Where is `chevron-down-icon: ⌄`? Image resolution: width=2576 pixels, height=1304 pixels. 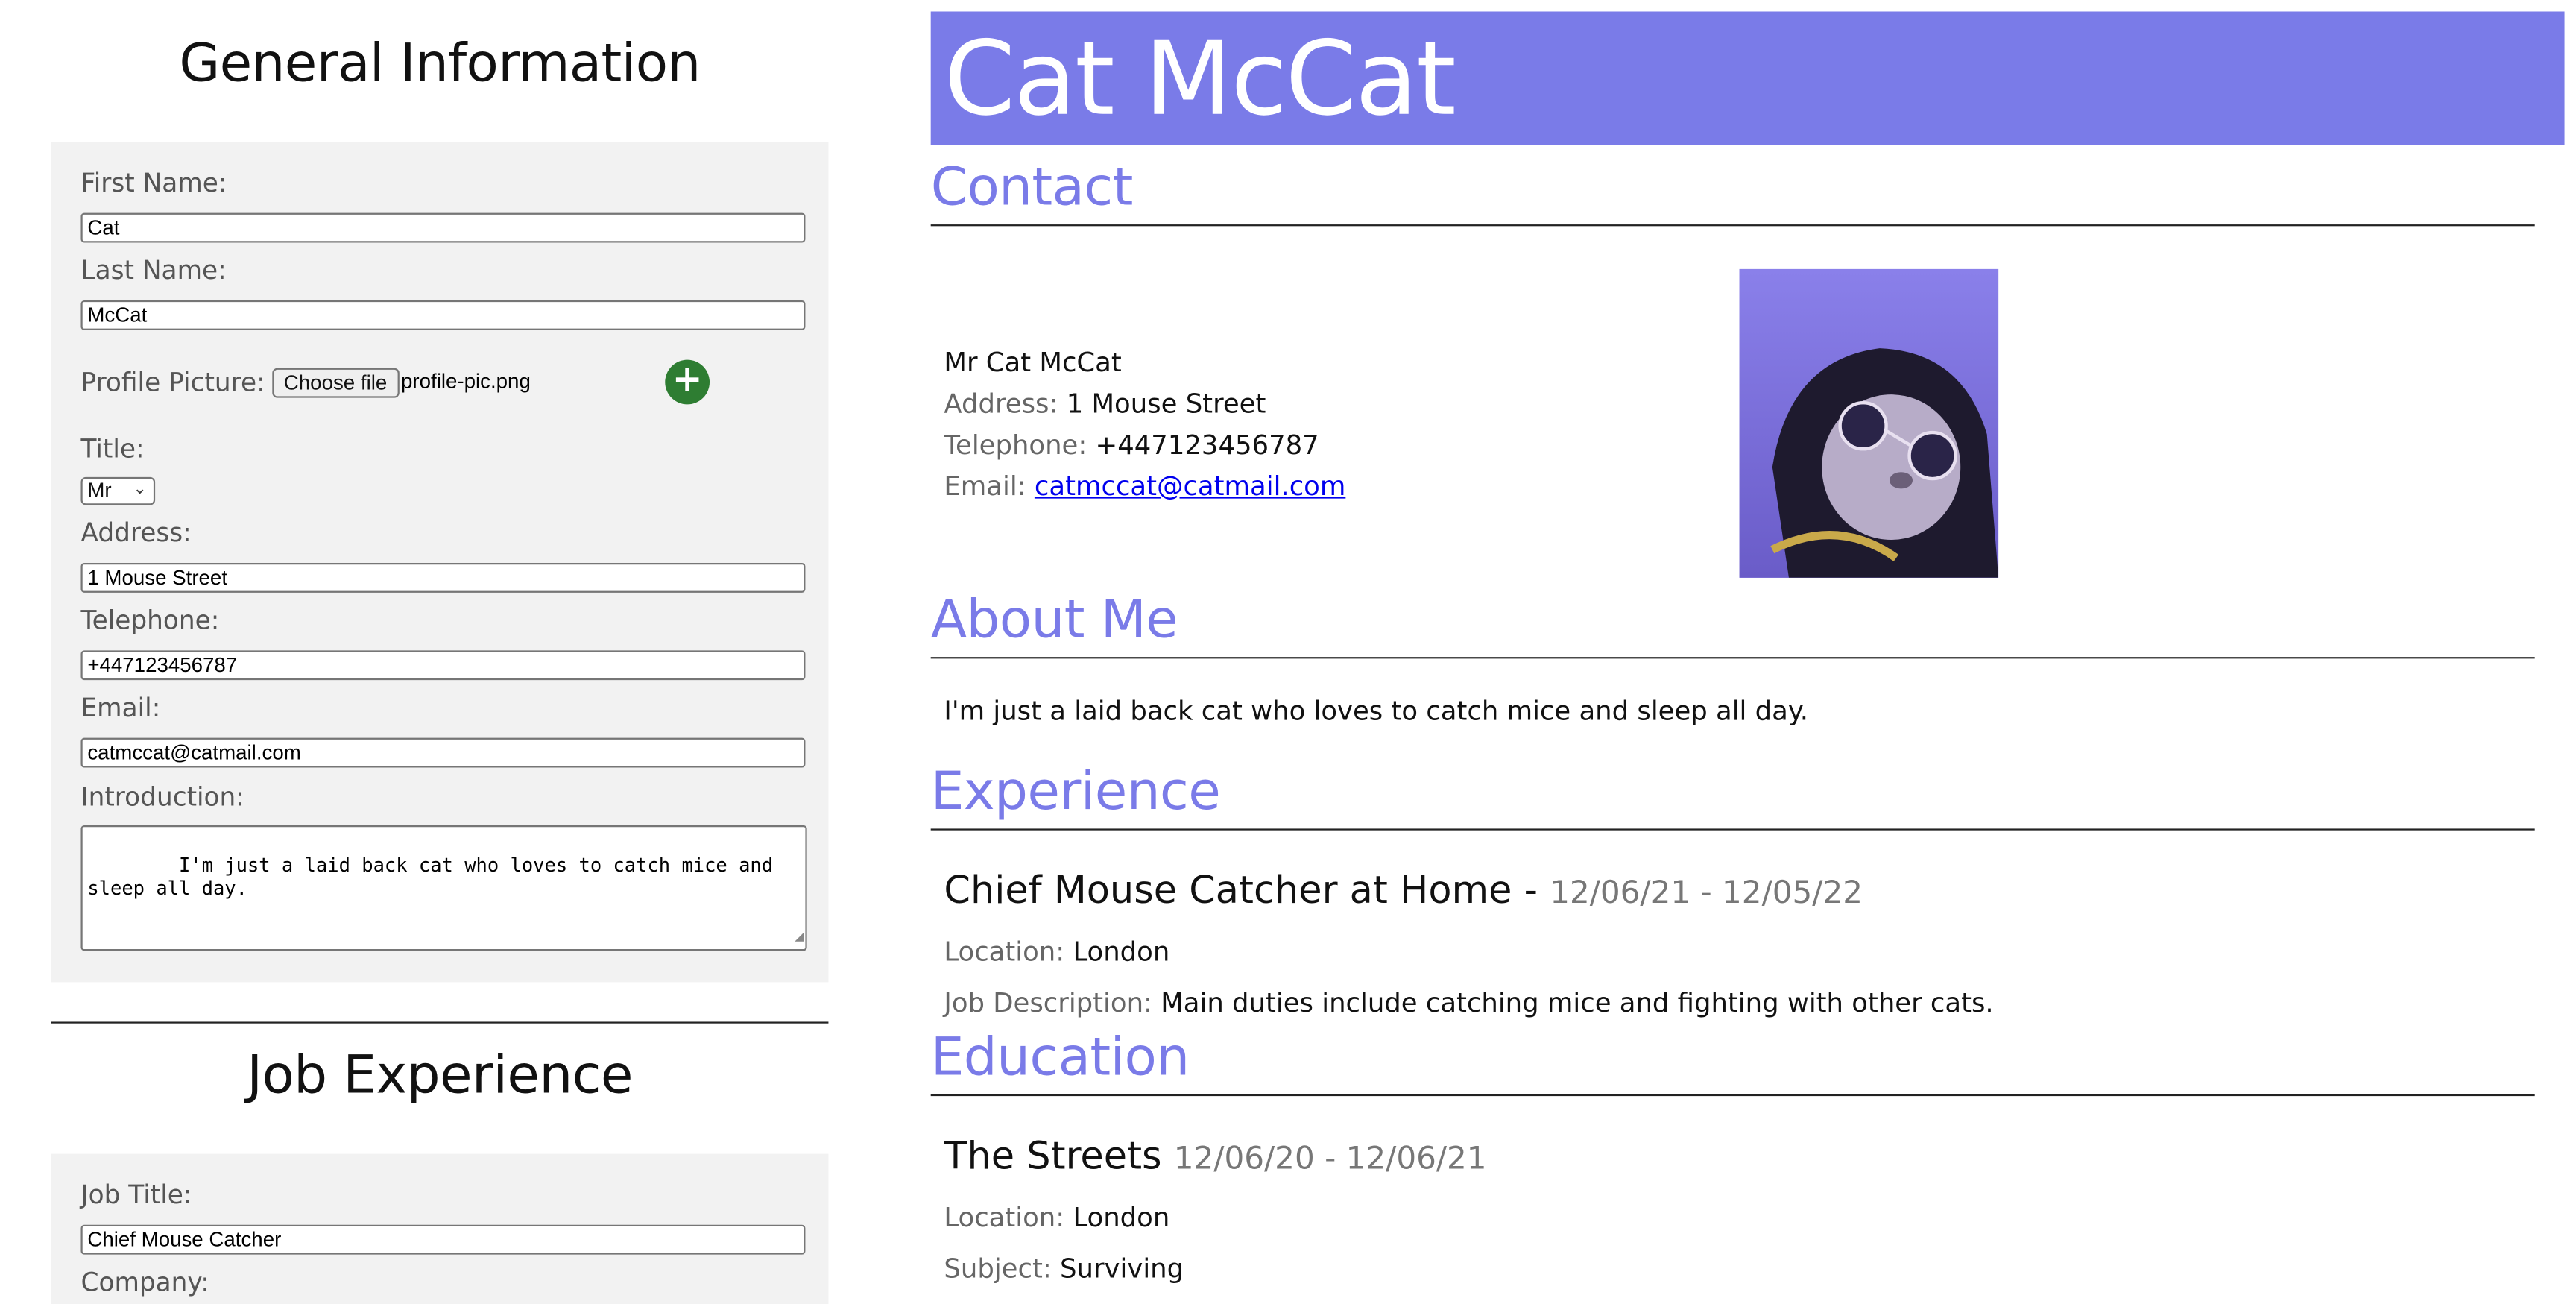 chevron-down-icon: ⌄ is located at coordinates (140, 489).